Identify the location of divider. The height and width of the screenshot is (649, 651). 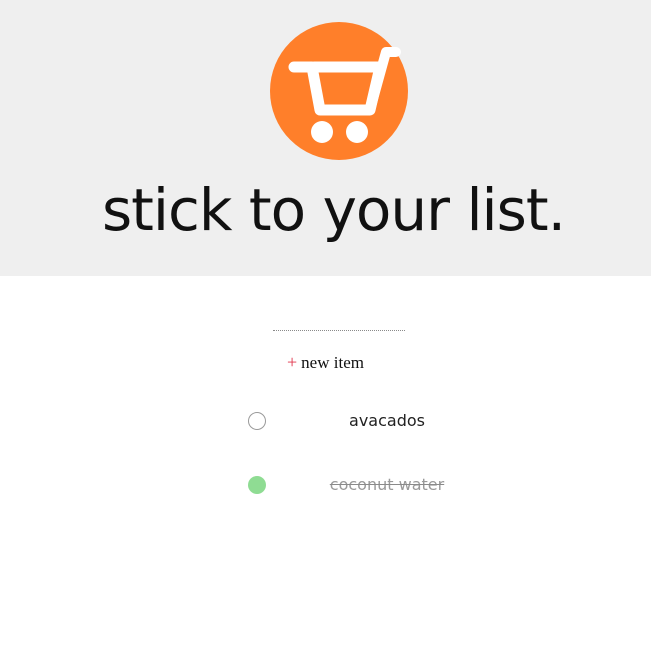
(339, 330).